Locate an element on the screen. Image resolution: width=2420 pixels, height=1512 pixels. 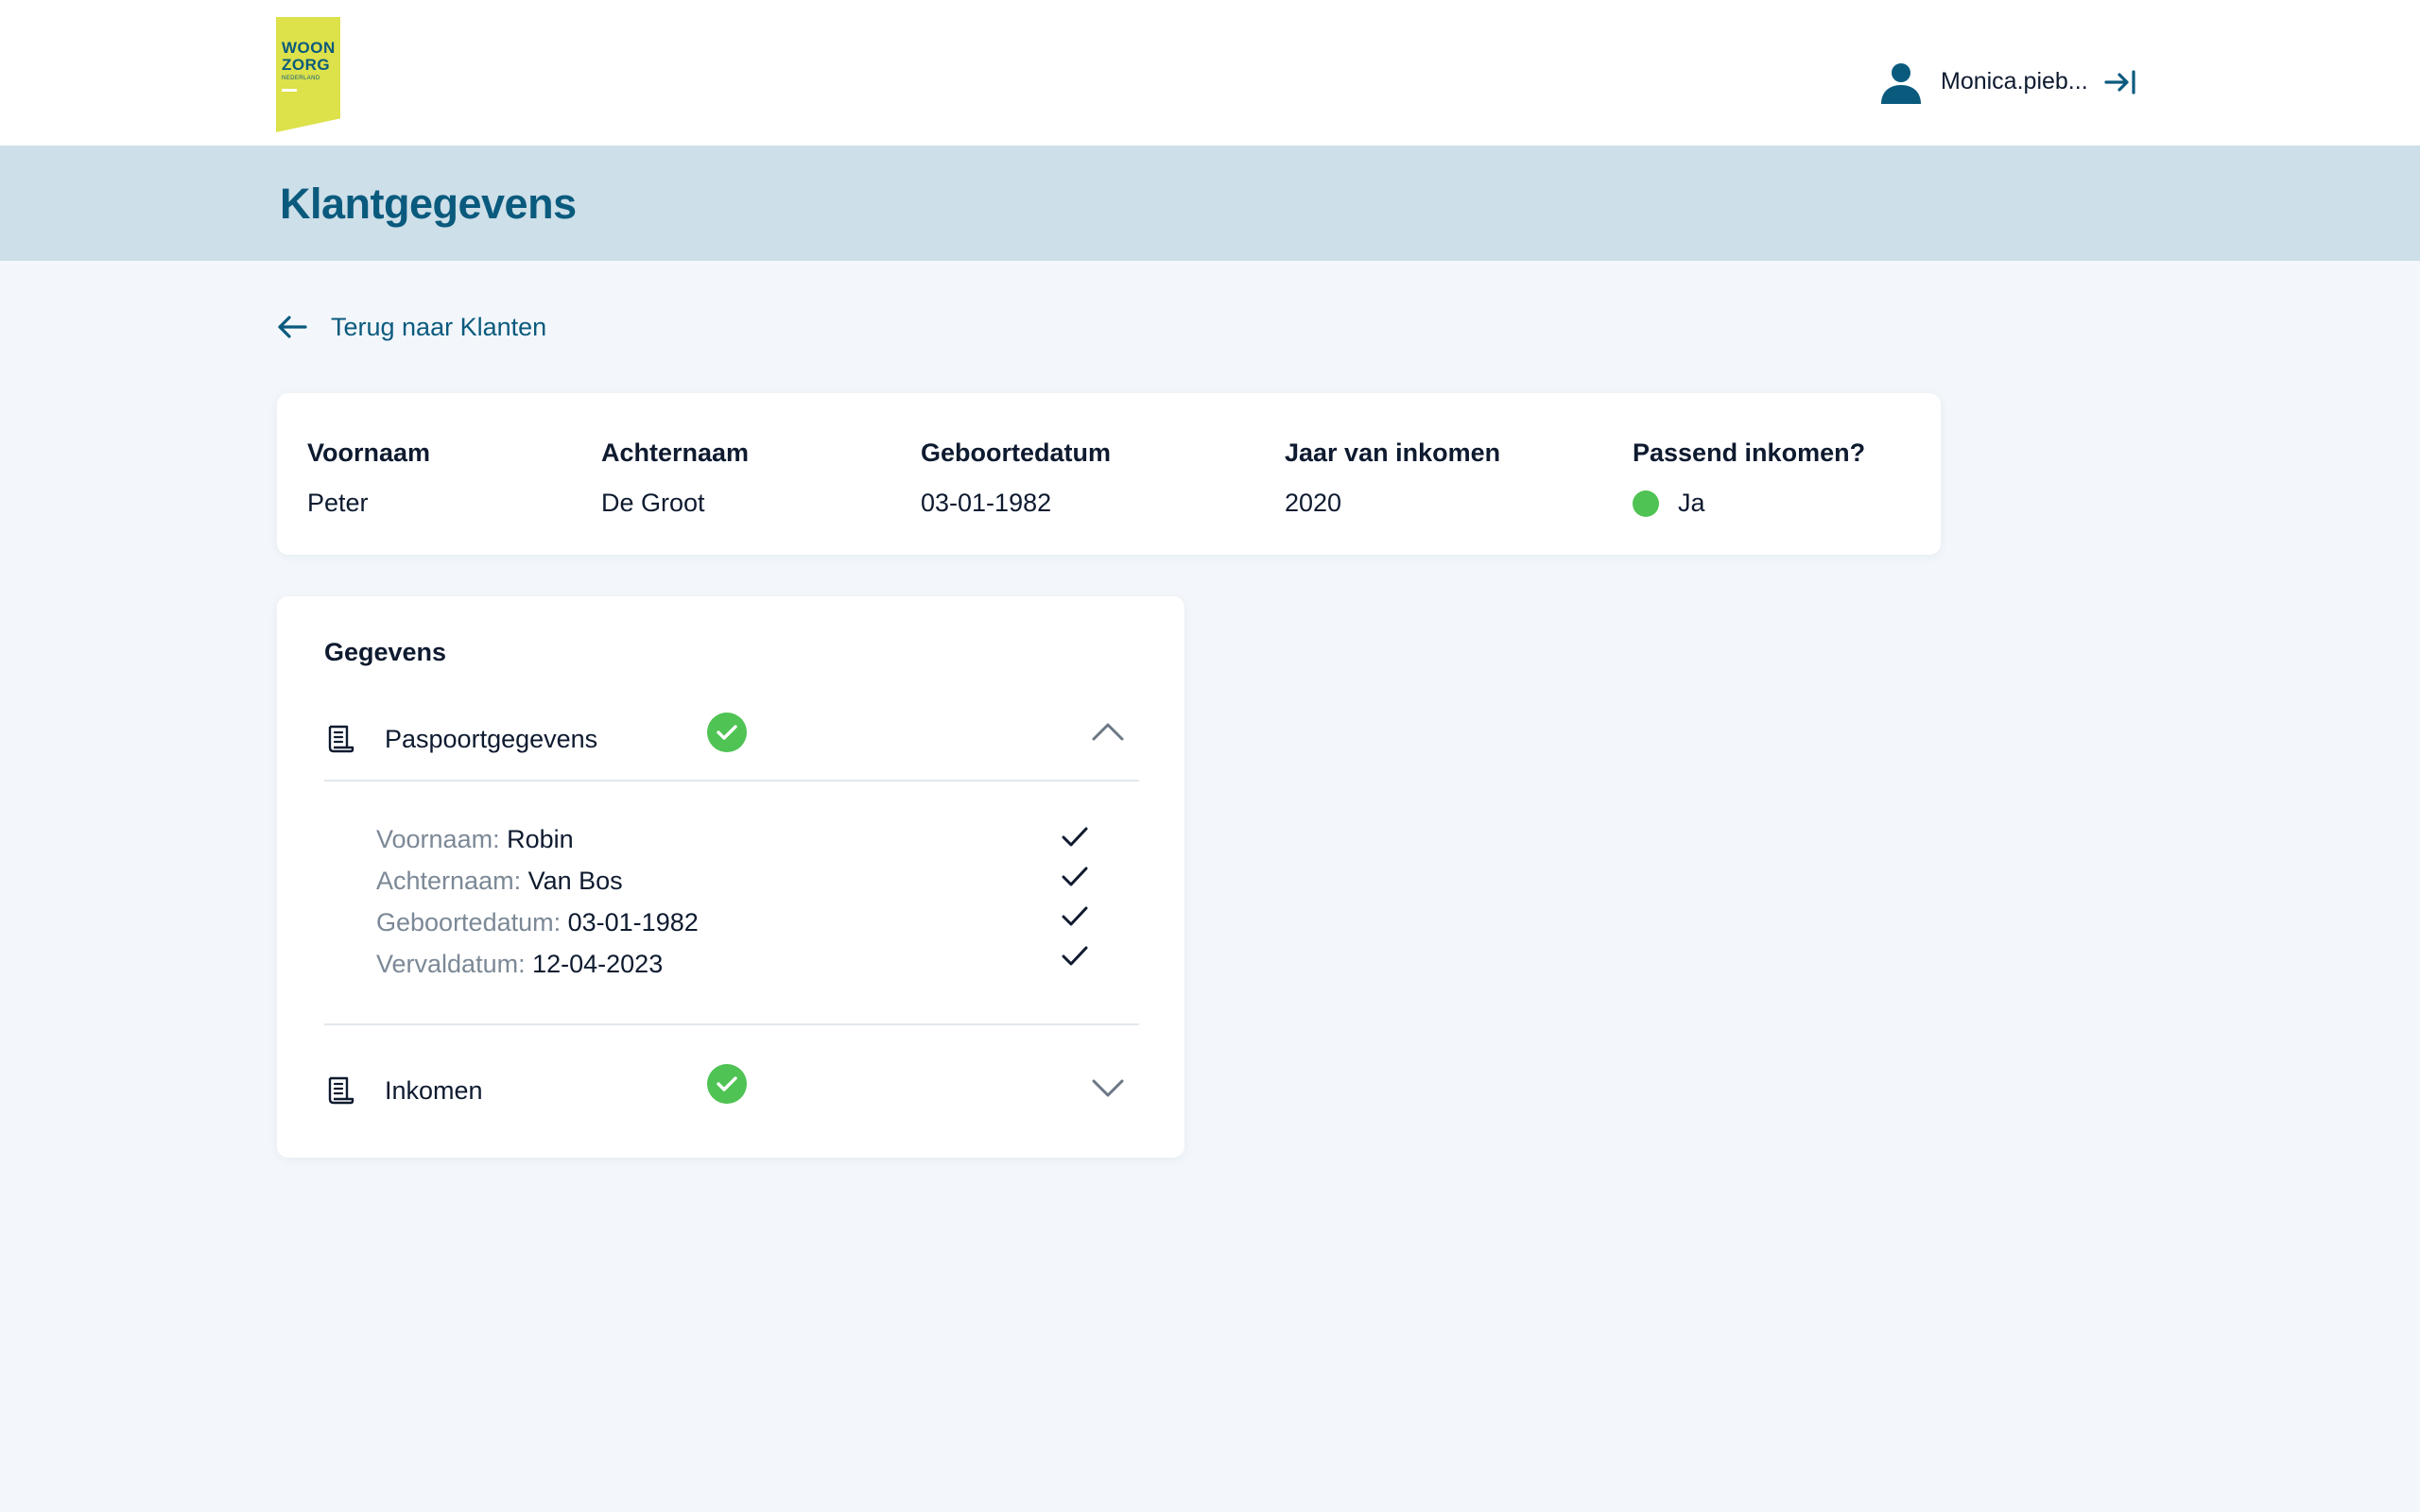
logo-line-2: ZORG is located at coordinates (306, 65).